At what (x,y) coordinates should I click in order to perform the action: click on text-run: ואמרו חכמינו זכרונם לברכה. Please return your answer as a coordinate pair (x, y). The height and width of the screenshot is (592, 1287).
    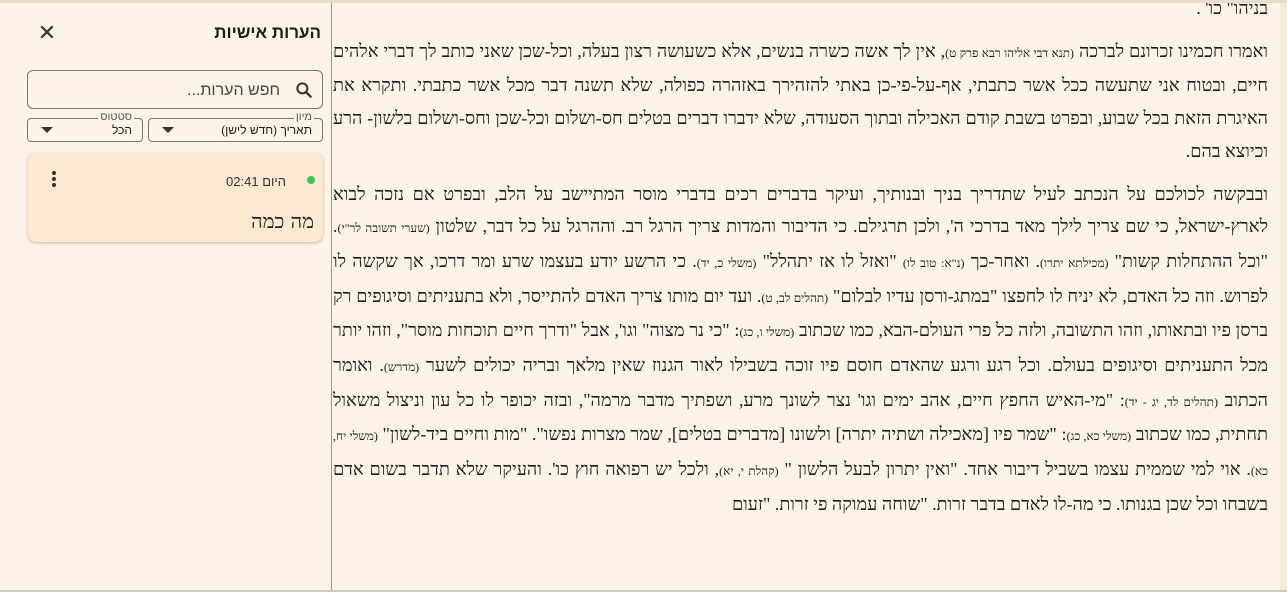
    Looking at the image, I should click on (1171, 50).